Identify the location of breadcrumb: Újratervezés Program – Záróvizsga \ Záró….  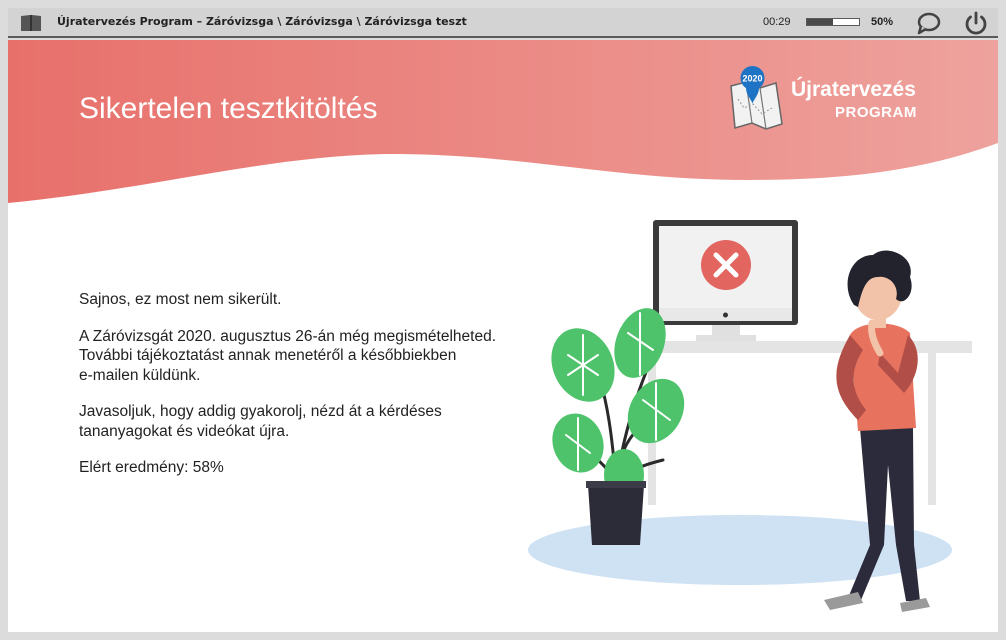
(262, 21).